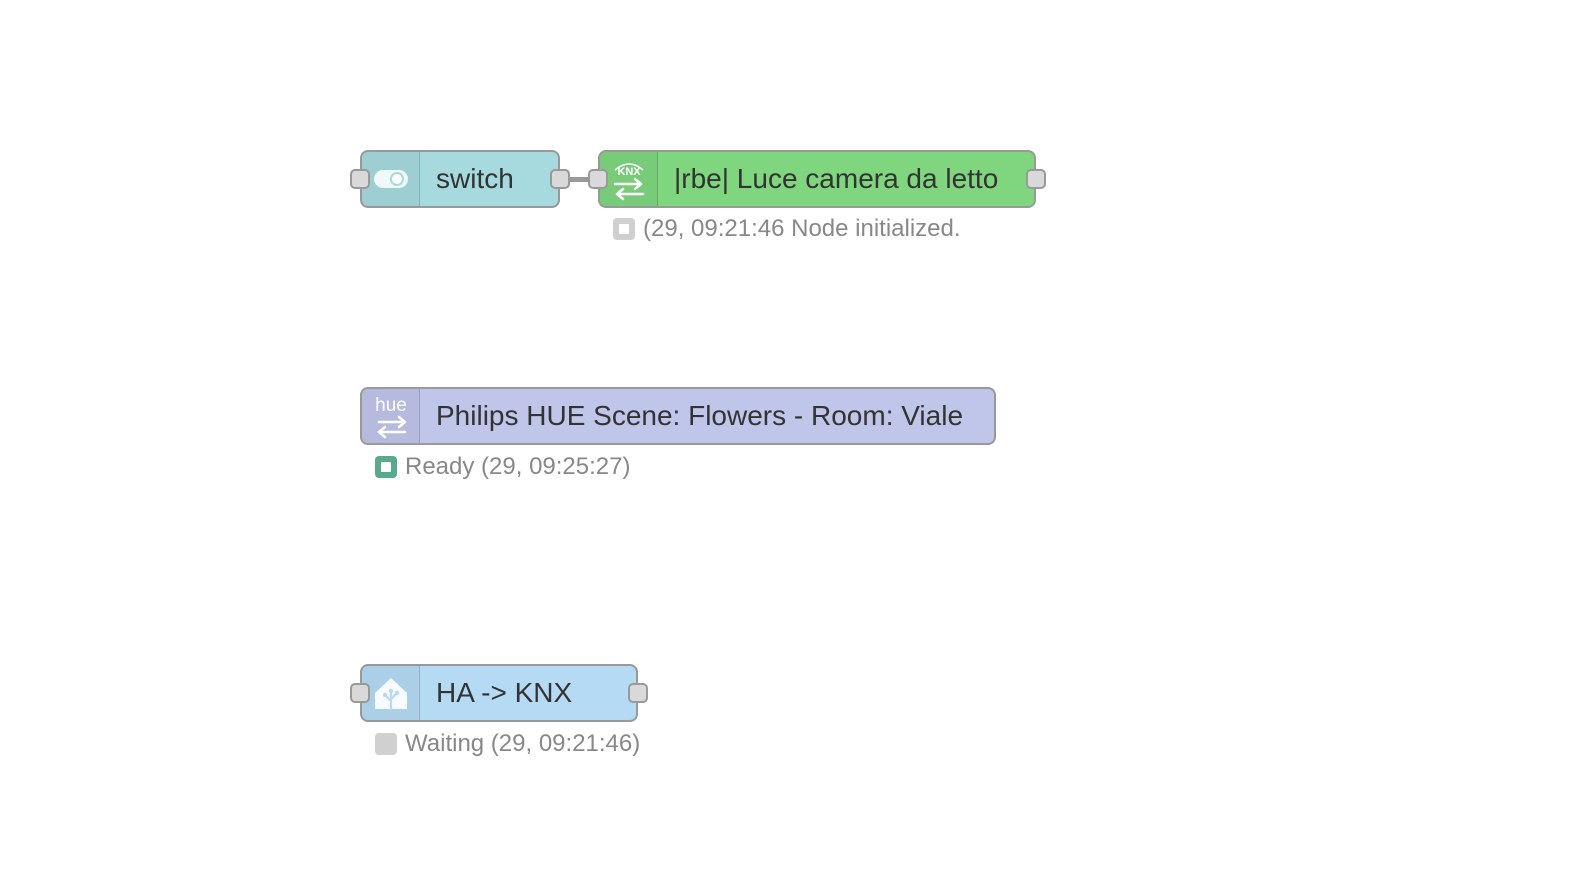  Describe the element at coordinates (391, 405) in the screenshot. I see `hue-icon-text: hue` at that location.